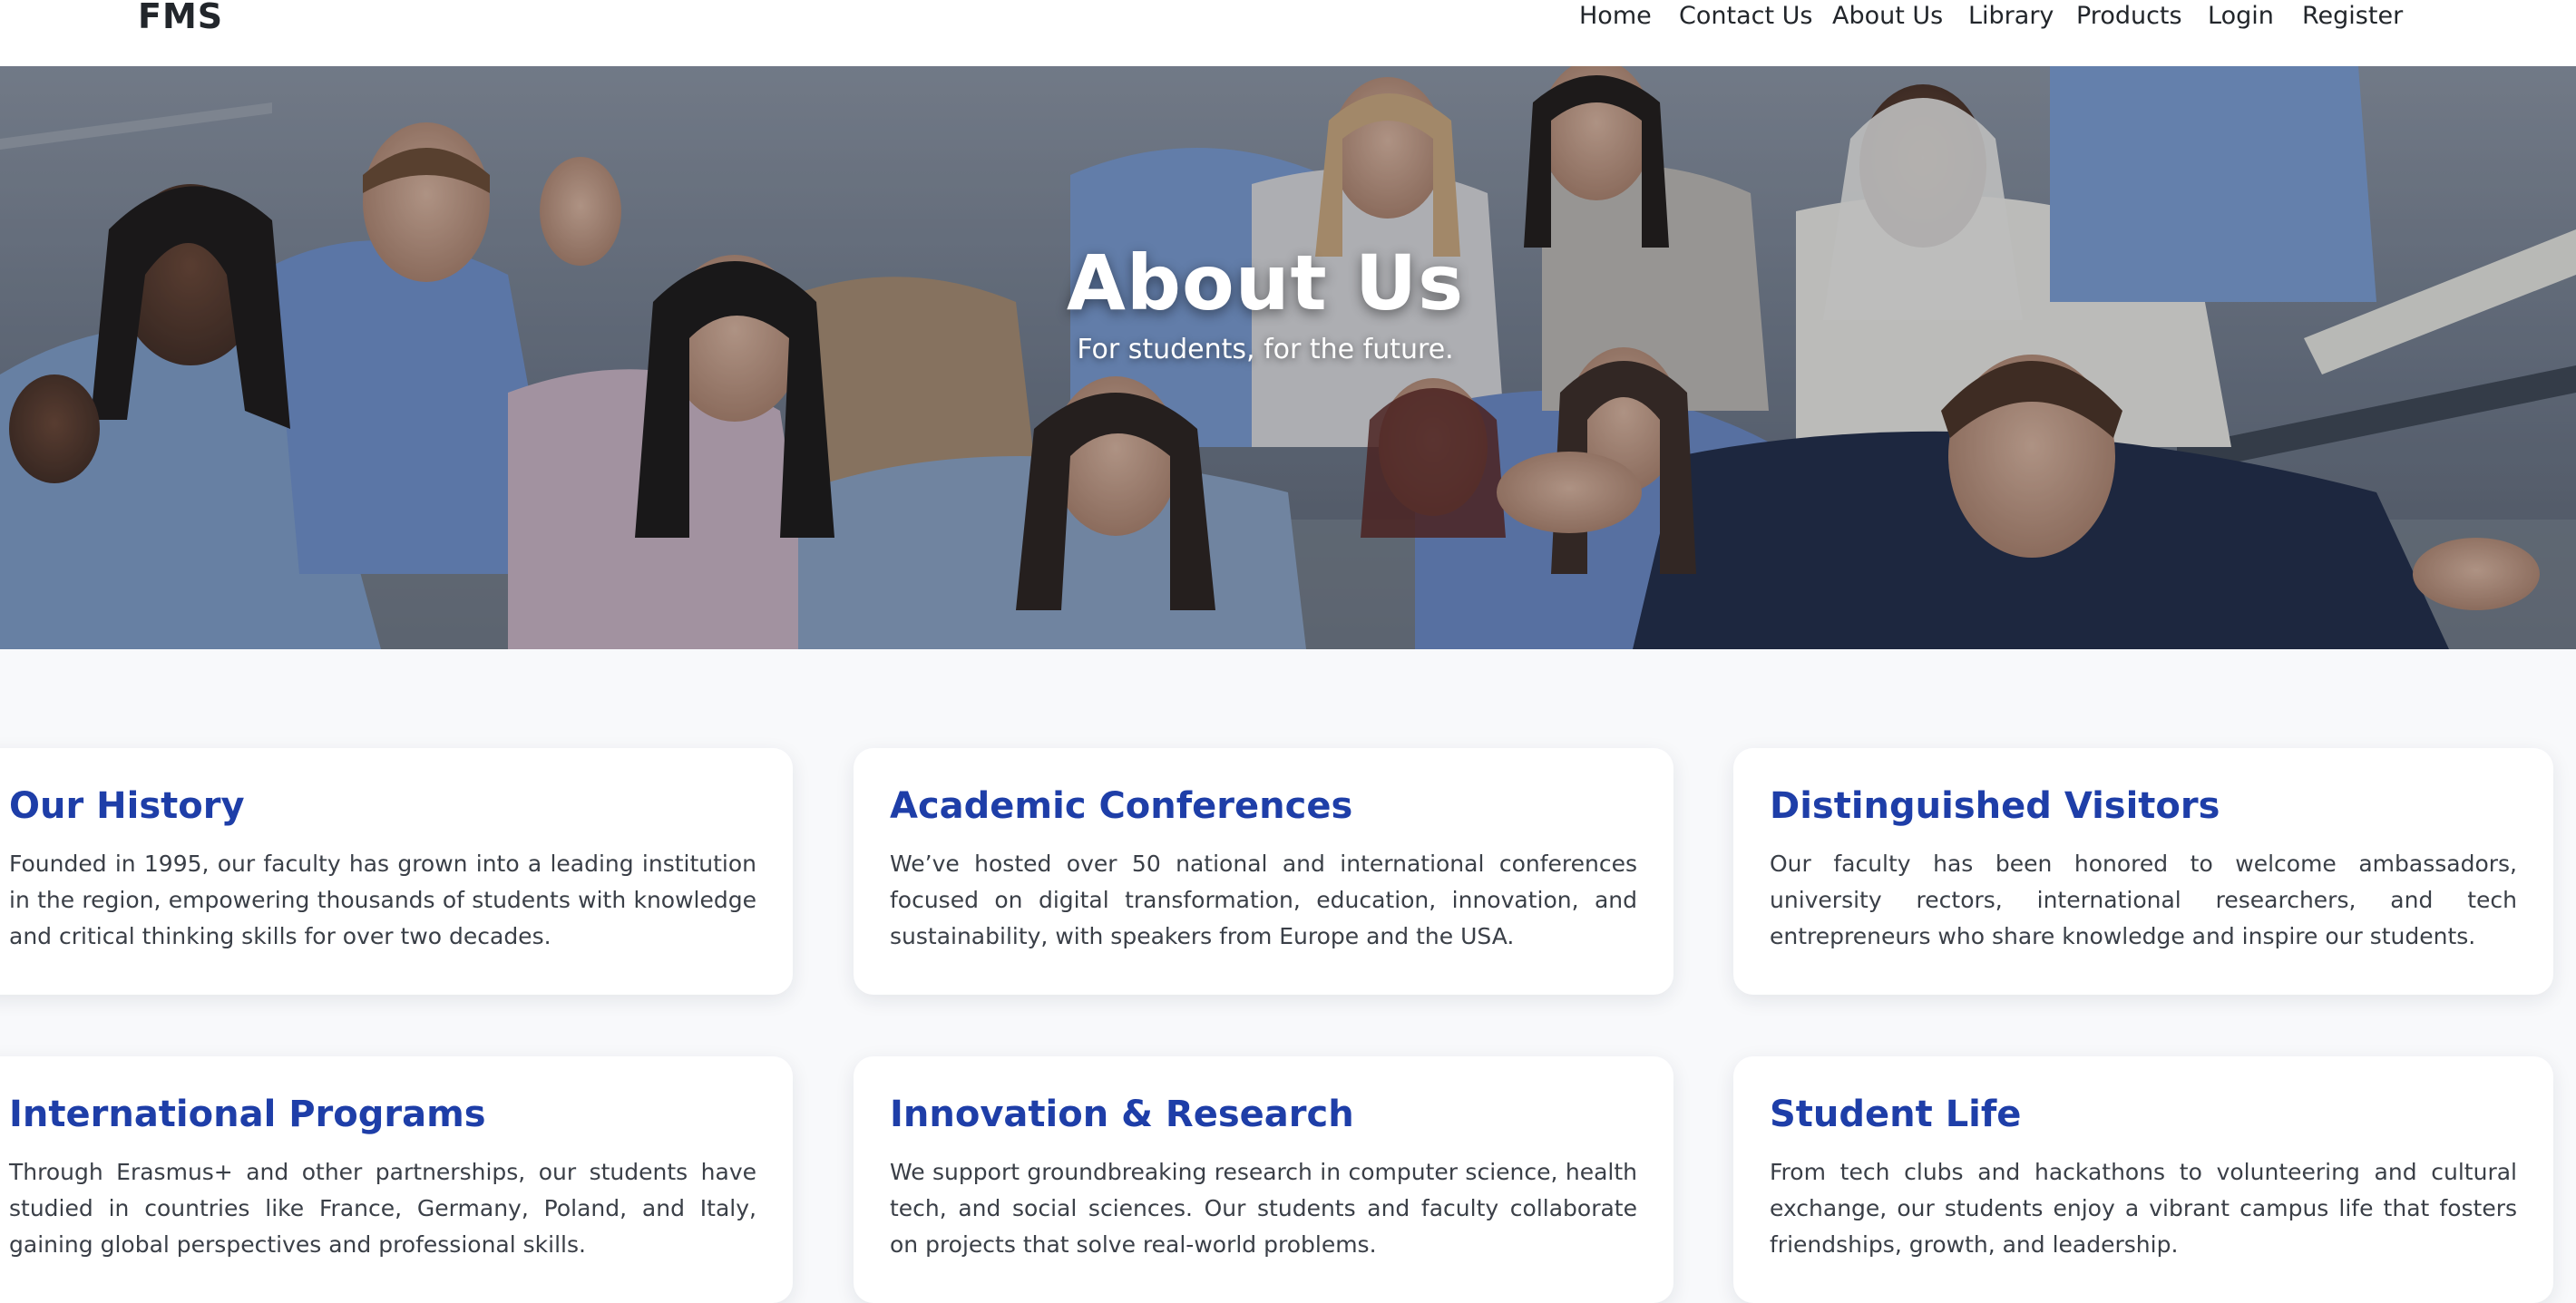 This screenshot has width=2576, height=1303. I want to click on nav-link-contact-us: Contact Us, so click(1745, 16).